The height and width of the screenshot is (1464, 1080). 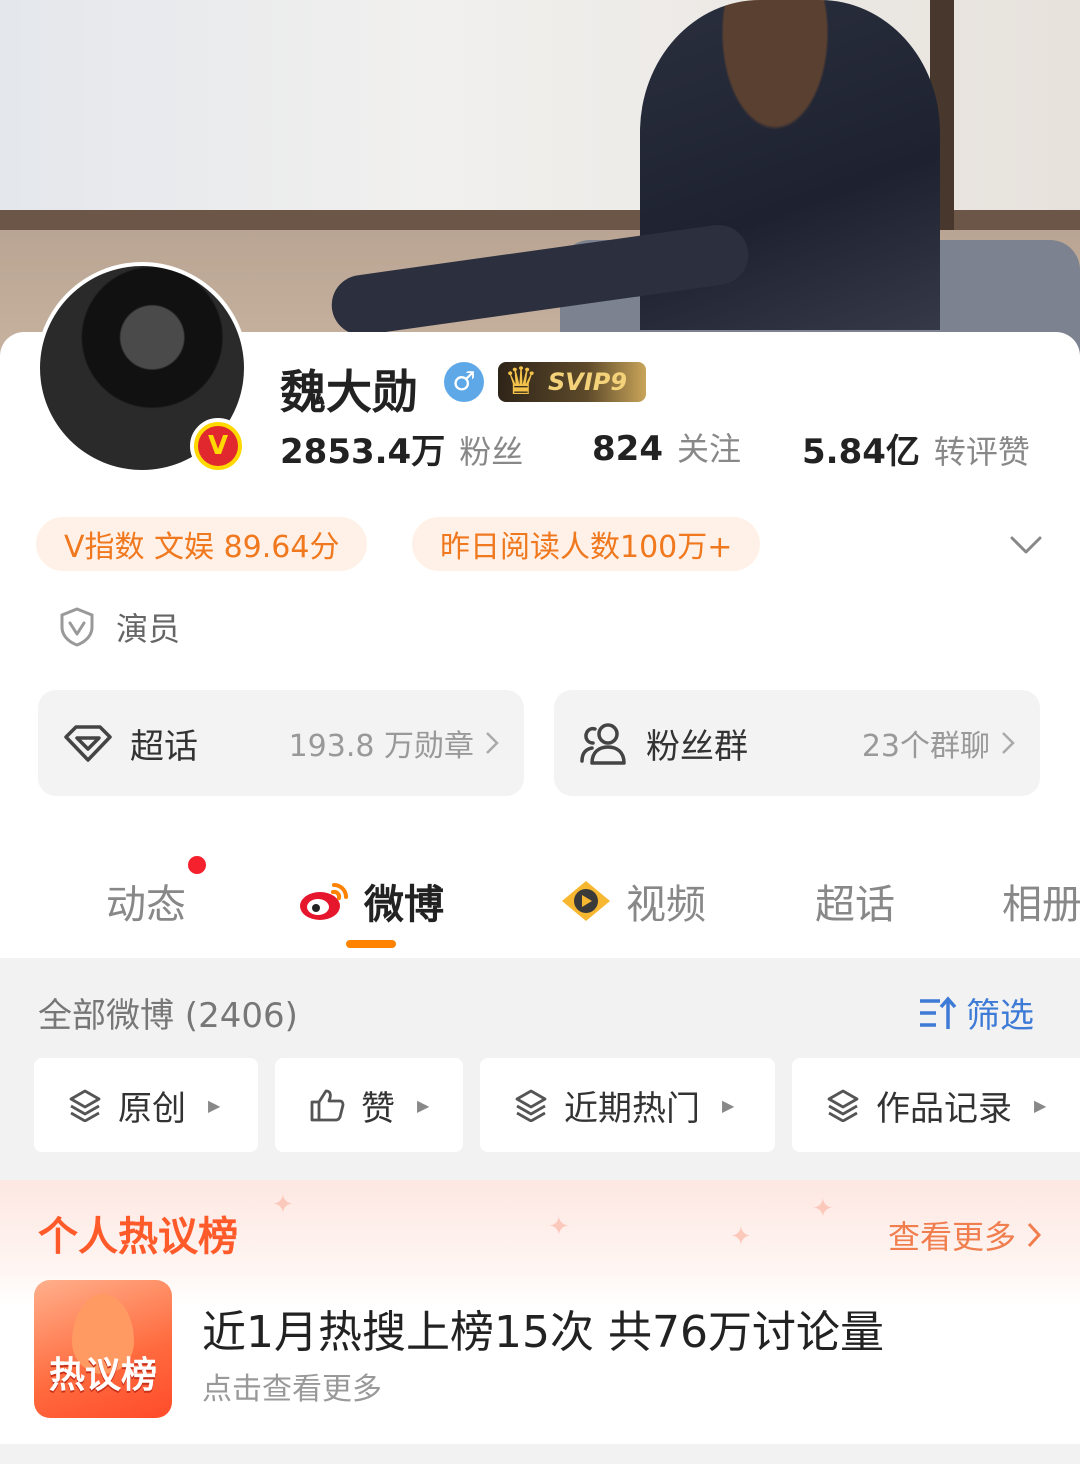 What do you see at coordinates (168, 1012) in the screenshot?
I see `all-weibo-count: 全部微博 (2406)` at bounding box center [168, 1012].